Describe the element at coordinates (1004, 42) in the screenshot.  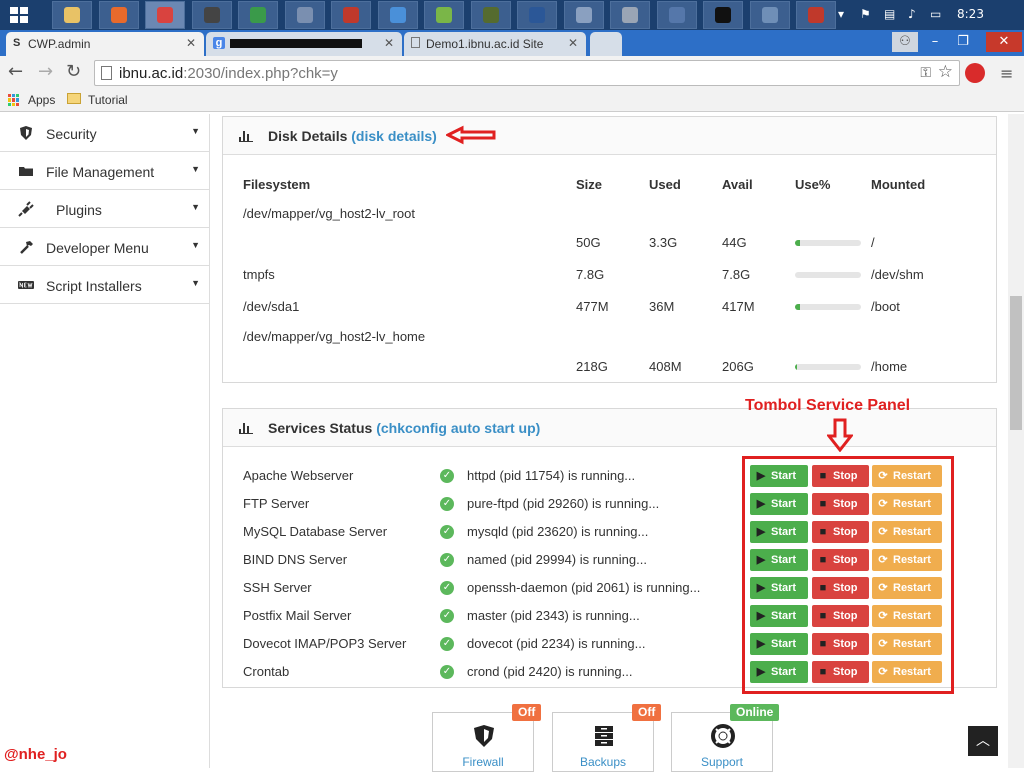
I see `close-window-icon: ✕` at that location.